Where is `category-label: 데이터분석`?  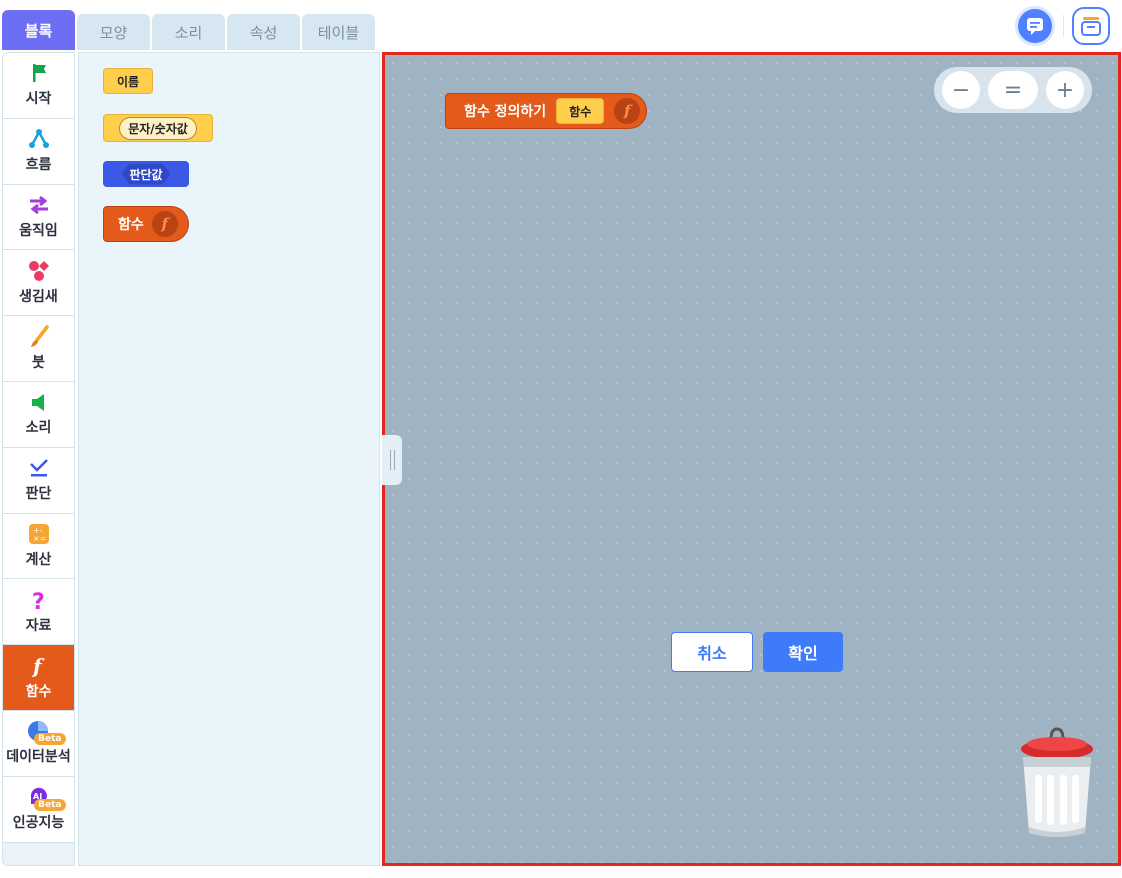
category-label: 데이터분석 is located at coordinates (38, 757).